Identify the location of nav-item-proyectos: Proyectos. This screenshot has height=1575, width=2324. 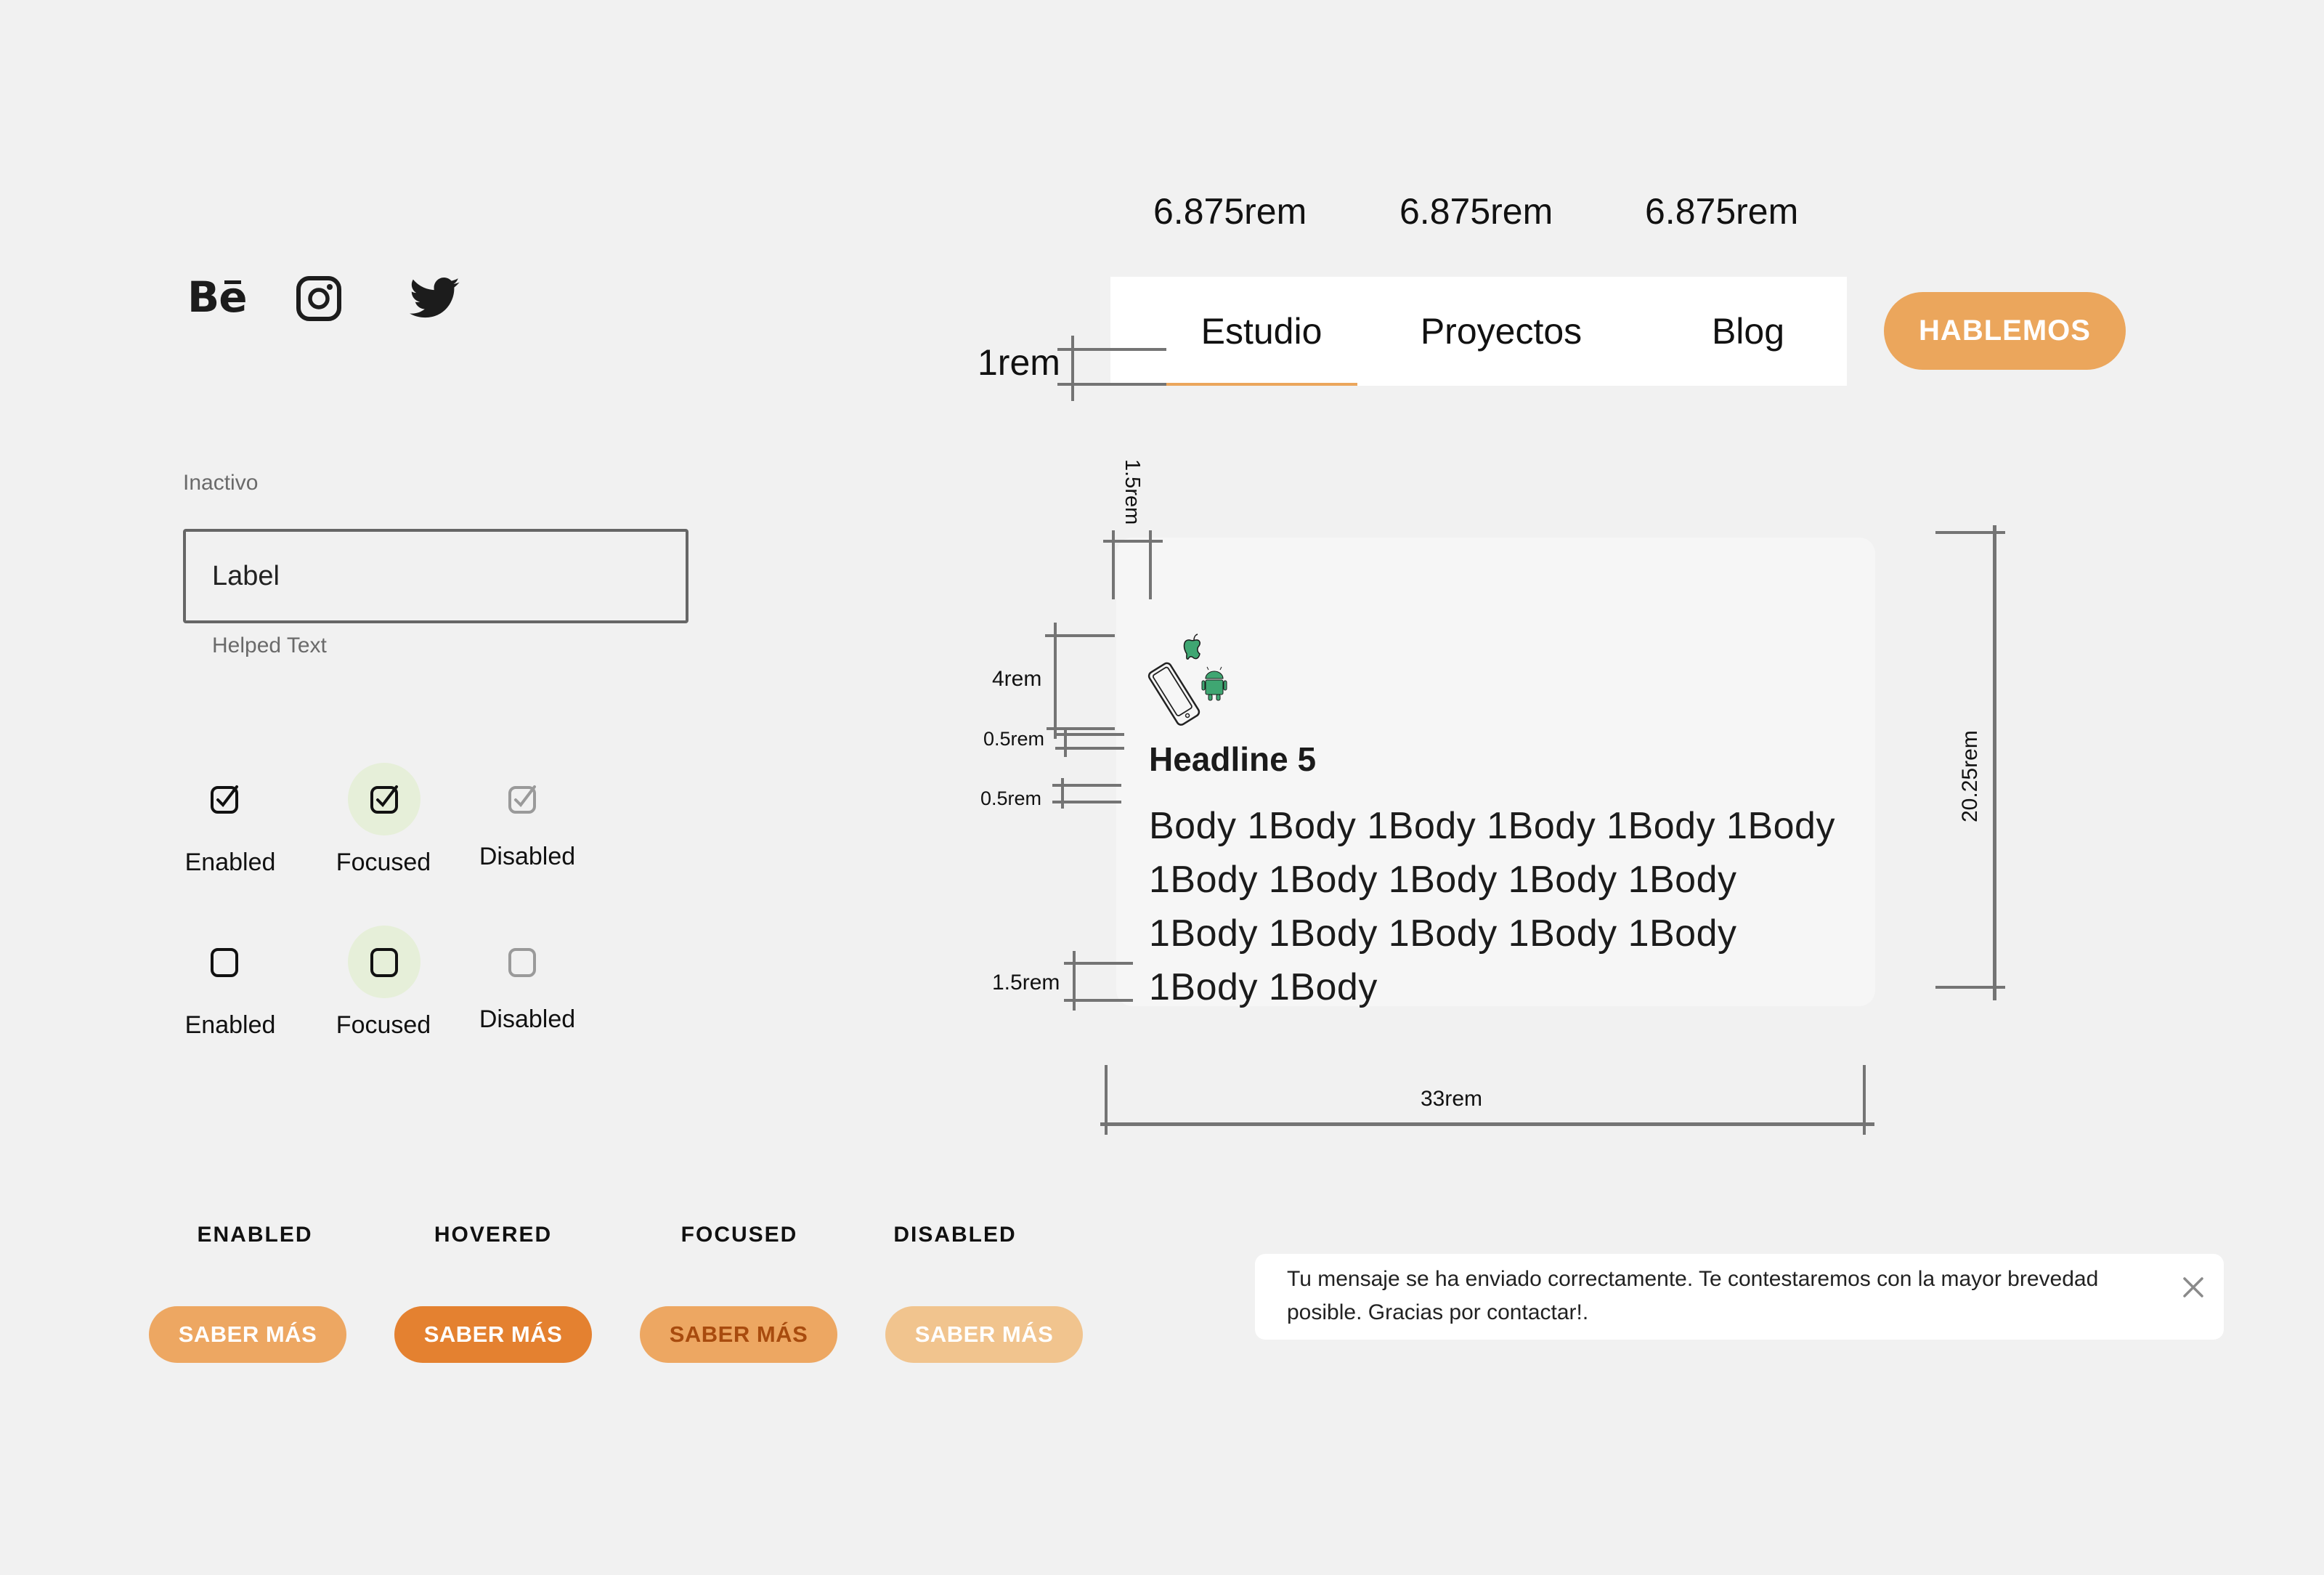
(1501, 331).